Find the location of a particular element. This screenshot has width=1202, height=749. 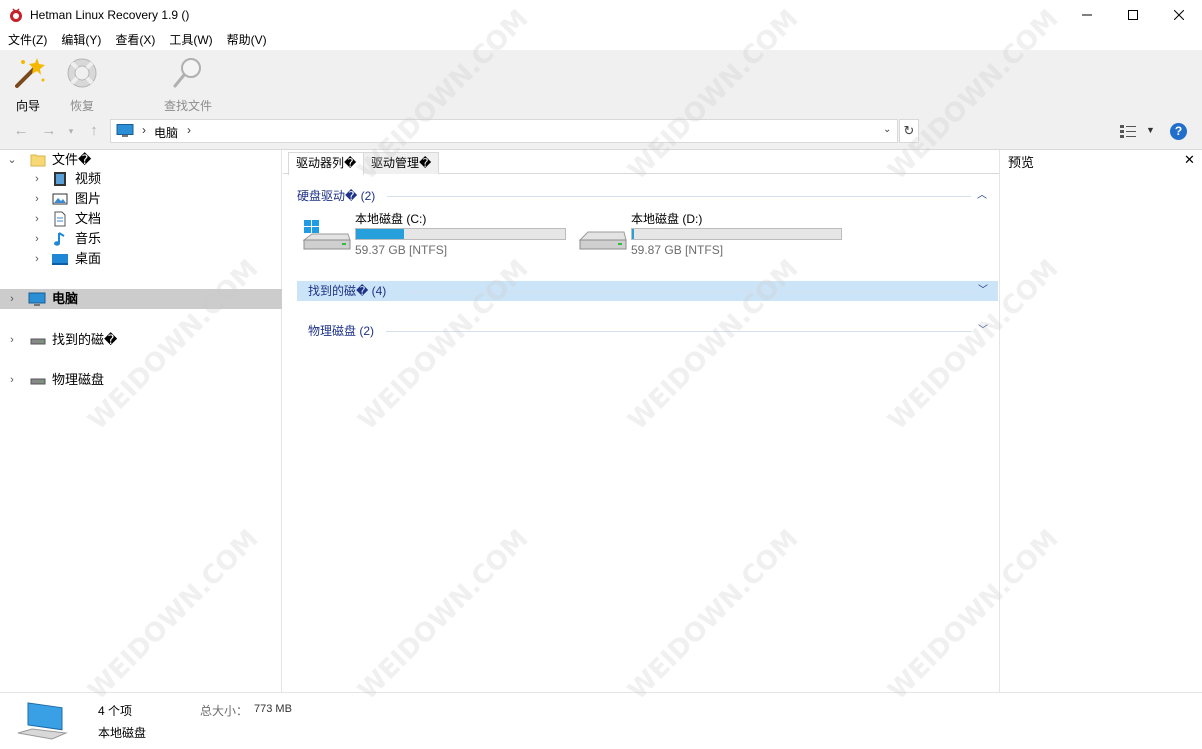

back-arrow-icon: ← is located at coordinates (21, 131).